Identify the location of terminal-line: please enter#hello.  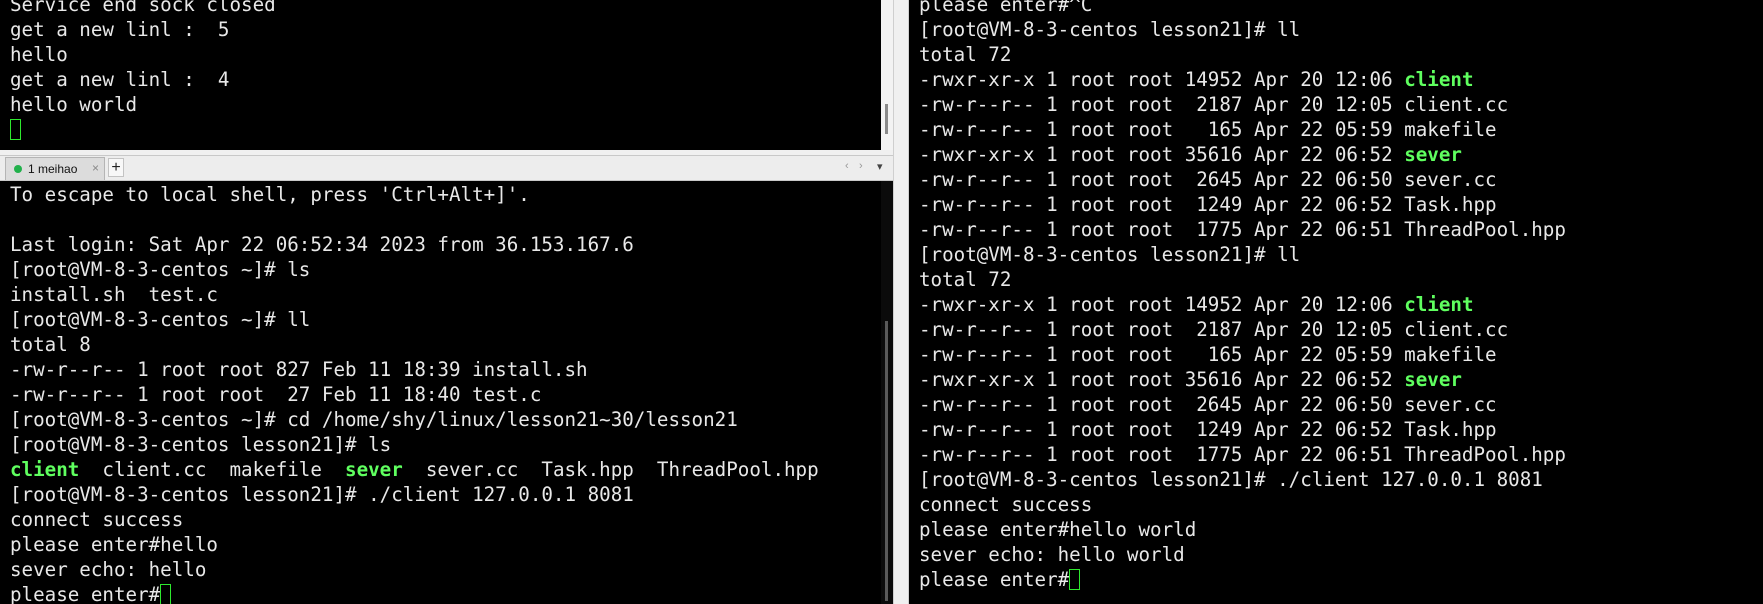
(451, 544).